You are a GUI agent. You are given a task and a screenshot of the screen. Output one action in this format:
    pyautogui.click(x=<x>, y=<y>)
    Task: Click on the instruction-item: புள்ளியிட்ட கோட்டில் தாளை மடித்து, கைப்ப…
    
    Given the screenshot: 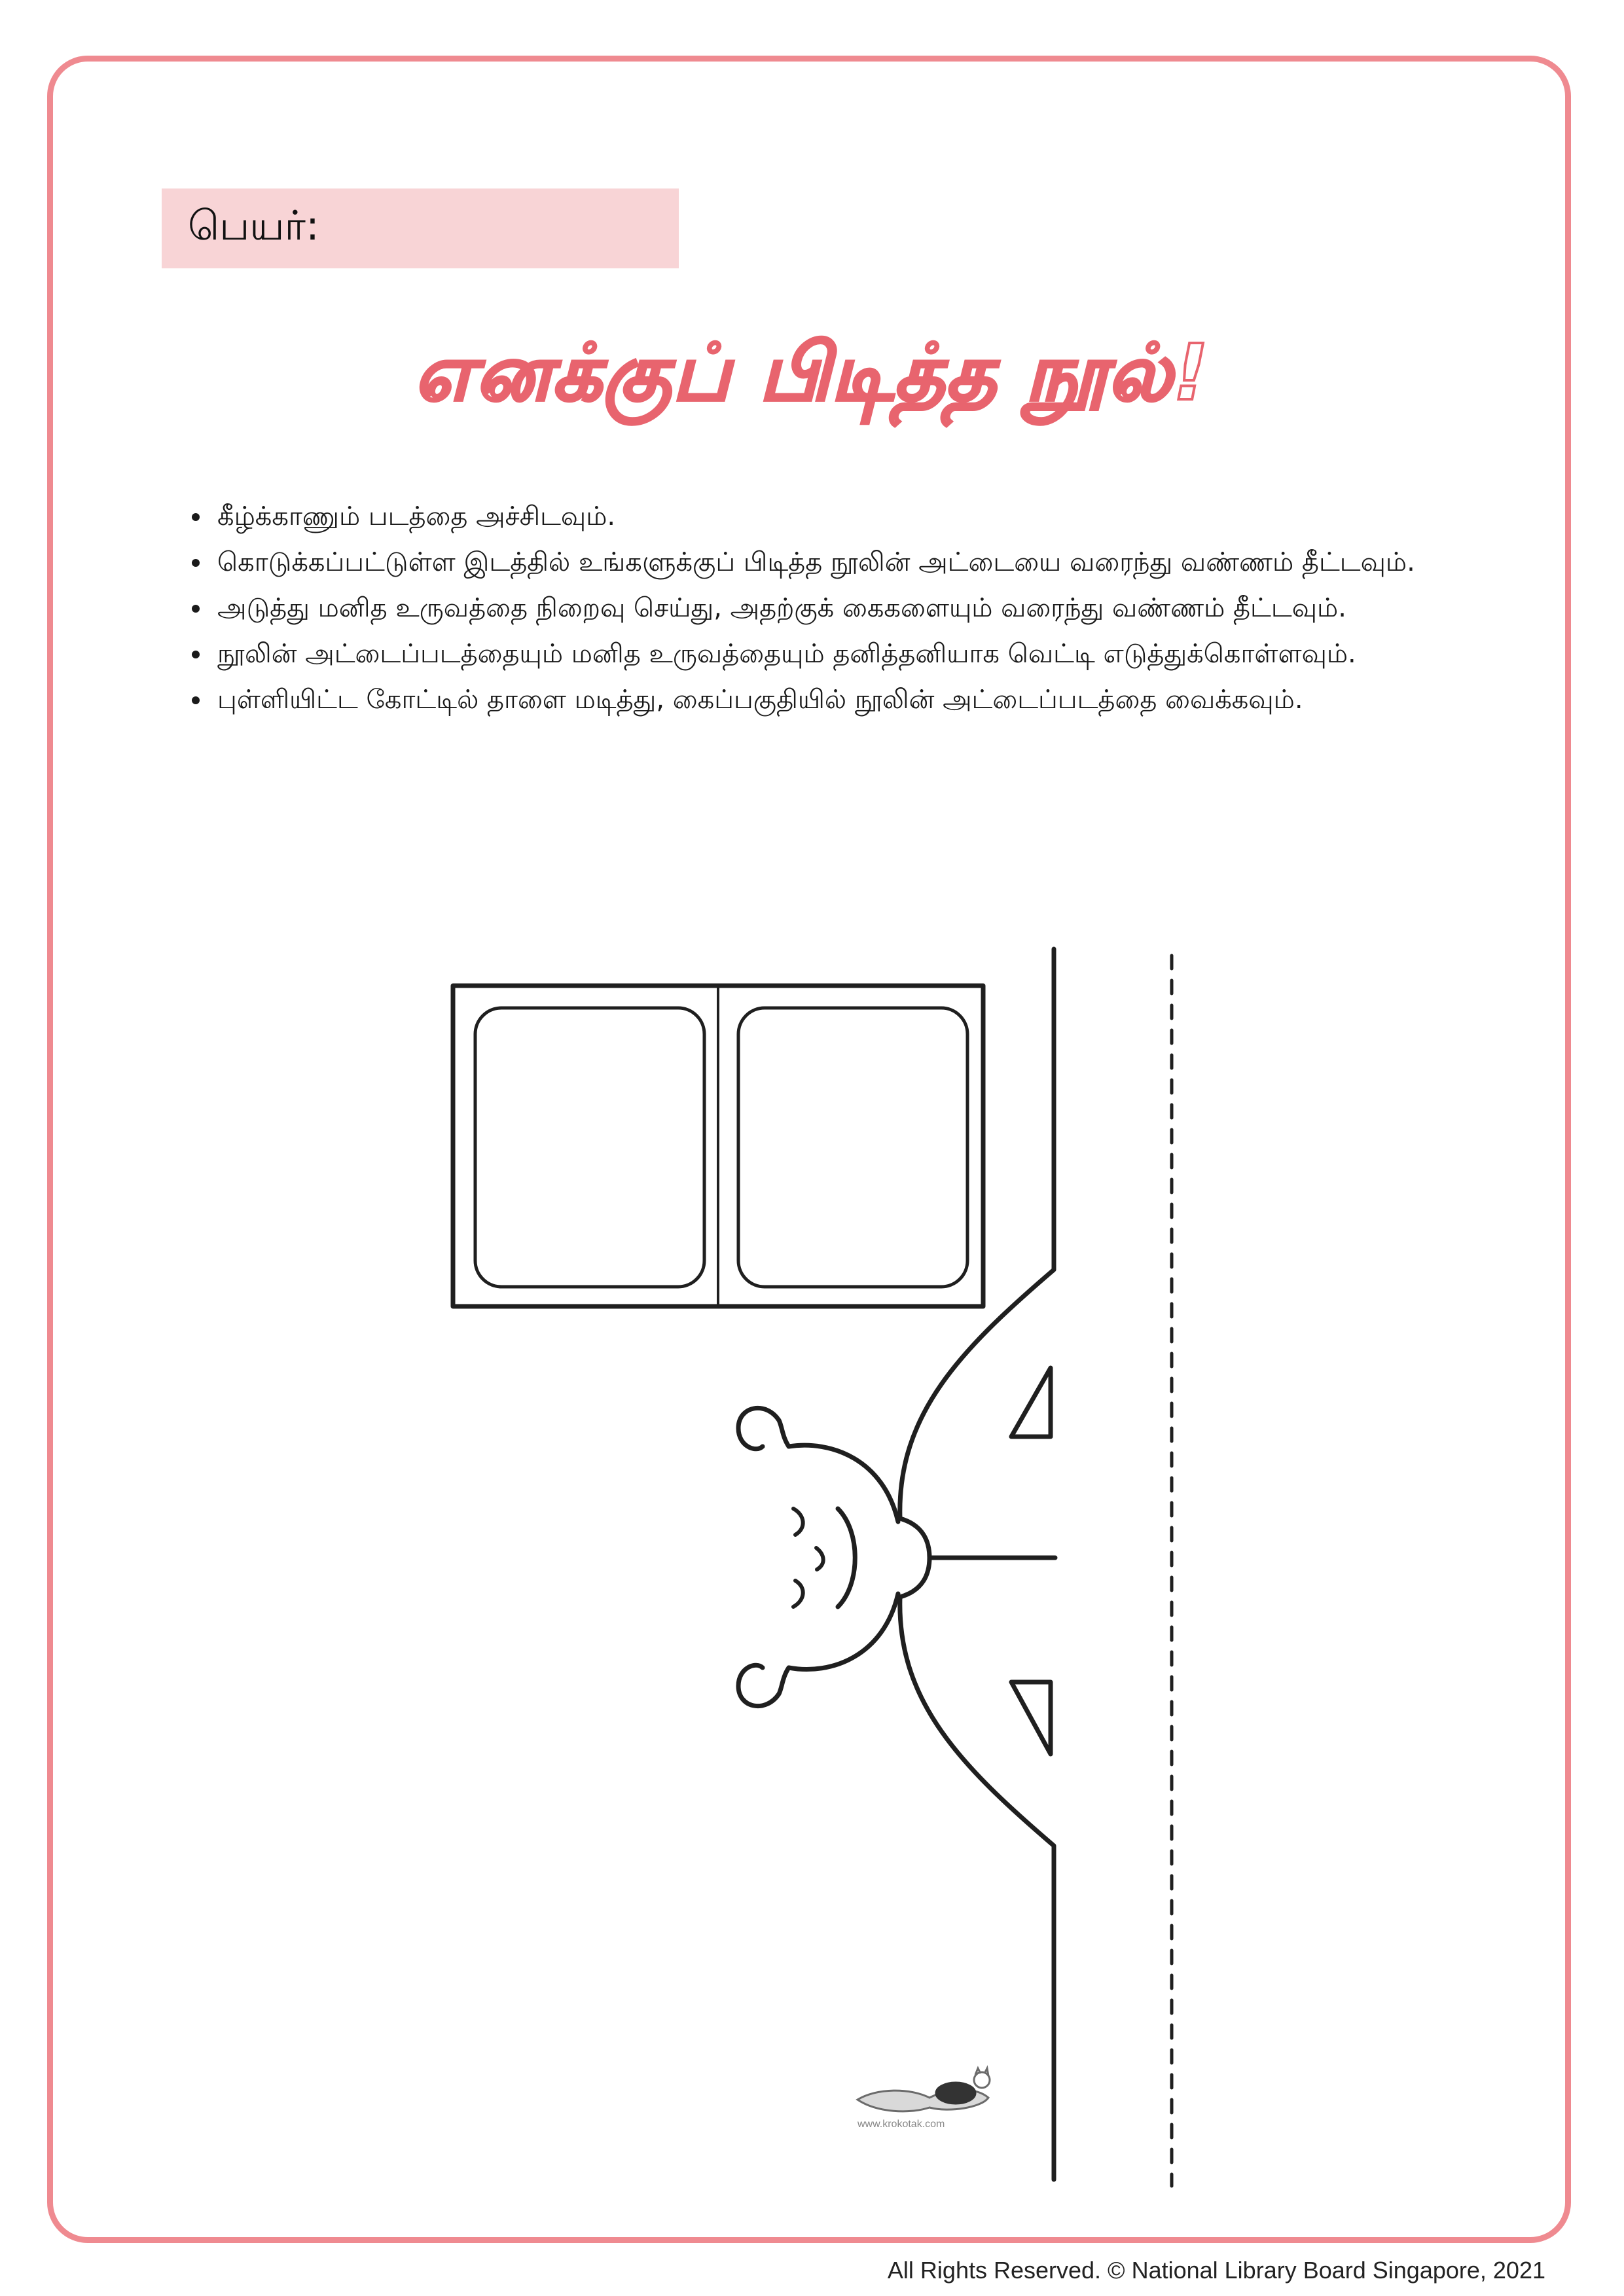 What is the action you would take?
    pyautogui.click(x=853, y=699)
    